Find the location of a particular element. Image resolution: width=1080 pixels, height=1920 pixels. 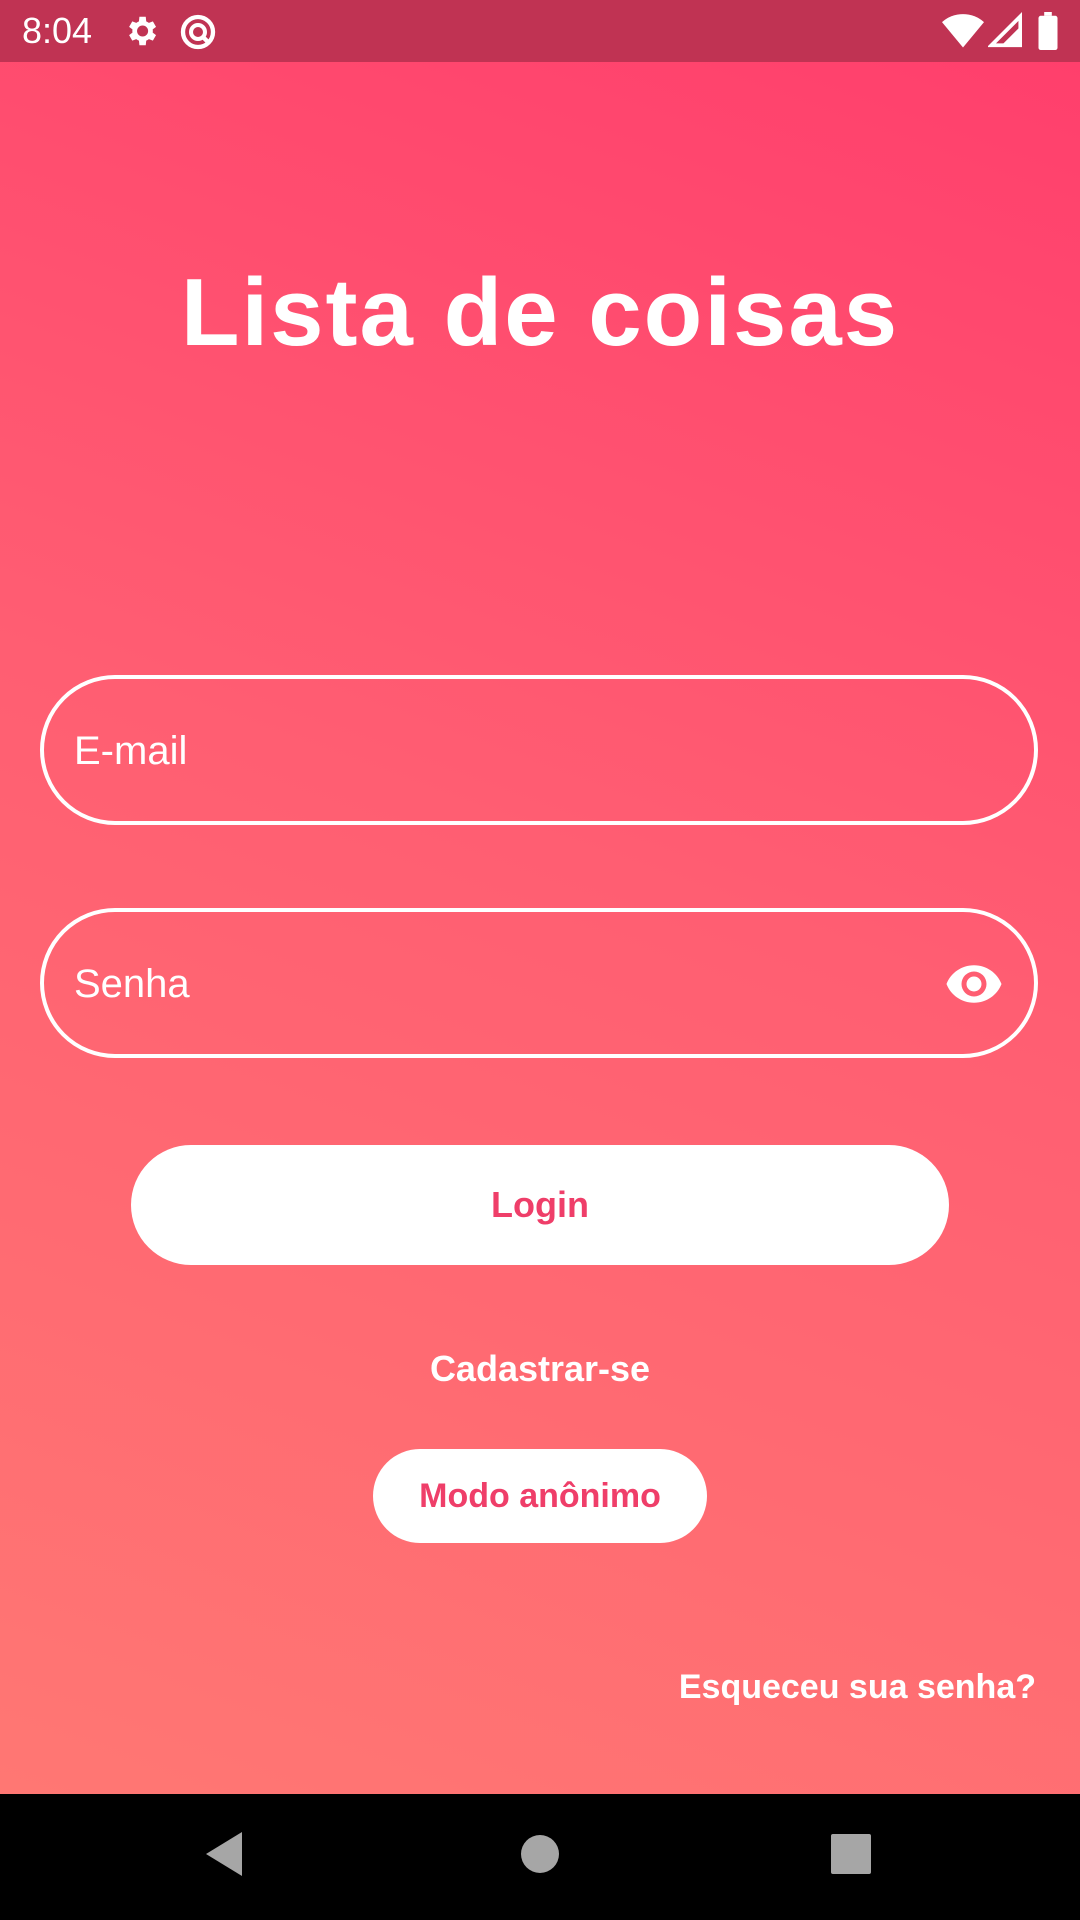

status-time: 8:04 is located at coordinates (57, 30).